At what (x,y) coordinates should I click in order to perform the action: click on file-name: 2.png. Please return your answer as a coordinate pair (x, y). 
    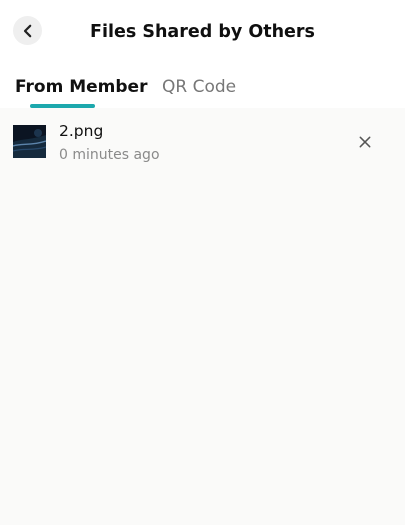
    Looking at the image, I should click on (81, 131).